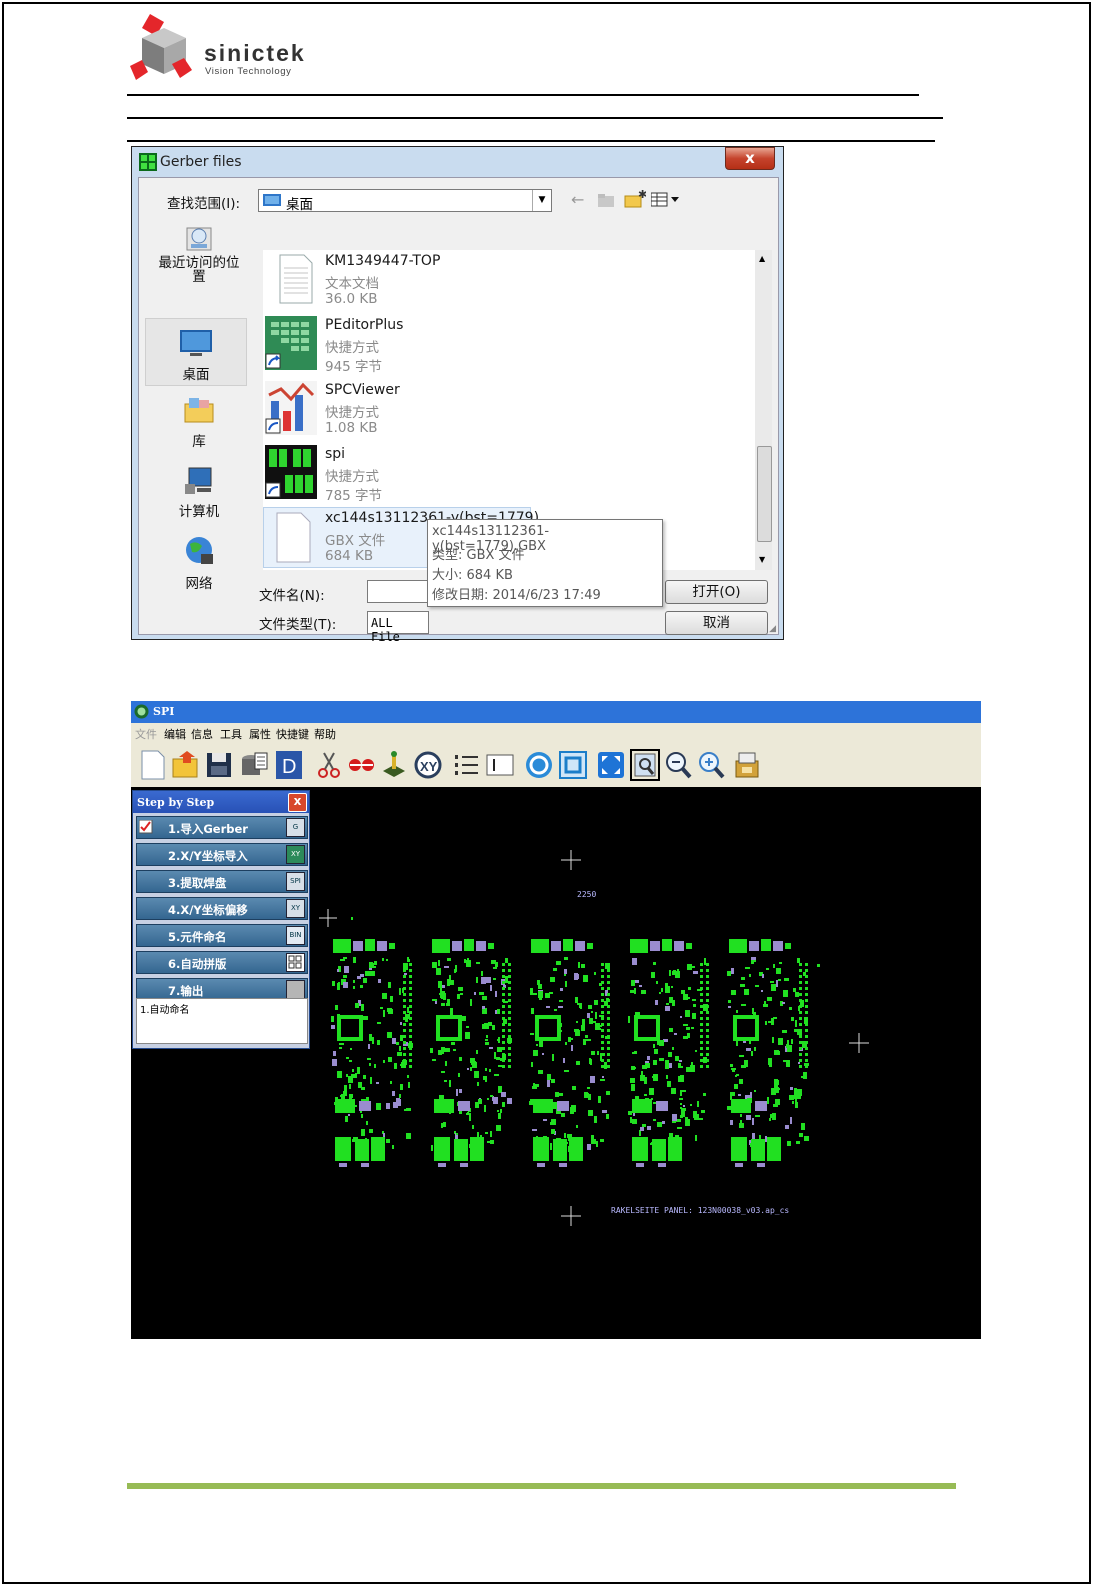 The image size is (1095, 1588). What do you see at coordinates (500, 765) in the screenshot?
I see `textbox-icon` at bounding box center [500, 765].